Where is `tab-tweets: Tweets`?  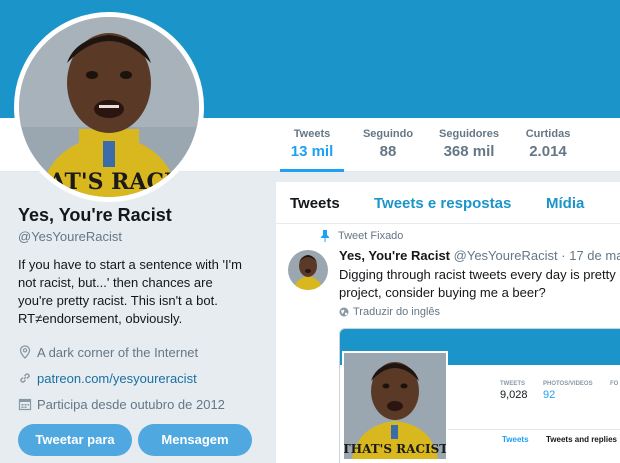
tab-tweets: Tweets is located at coordinates (315, 203).